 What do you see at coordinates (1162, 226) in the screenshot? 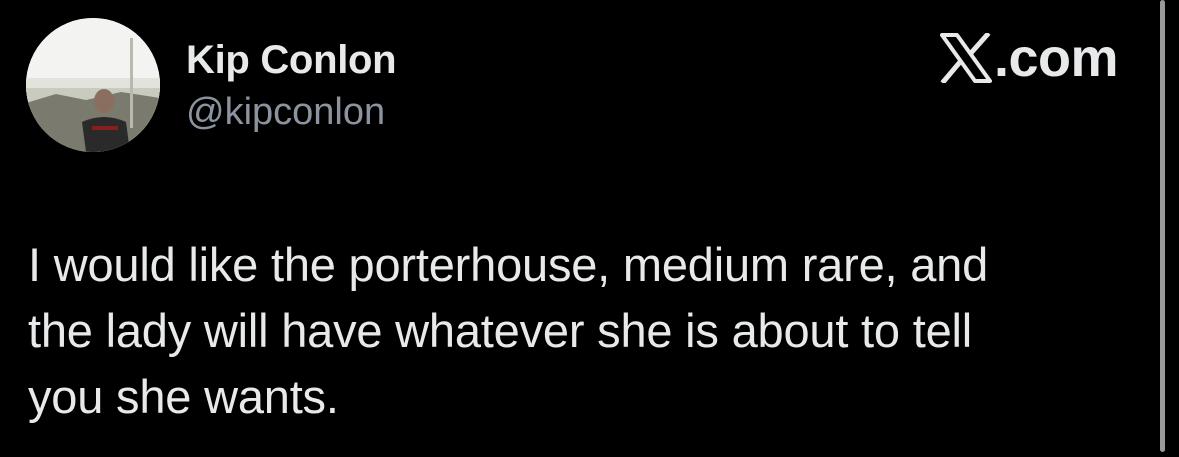
I see `scrollbar` at bounding box center [1162, 226].